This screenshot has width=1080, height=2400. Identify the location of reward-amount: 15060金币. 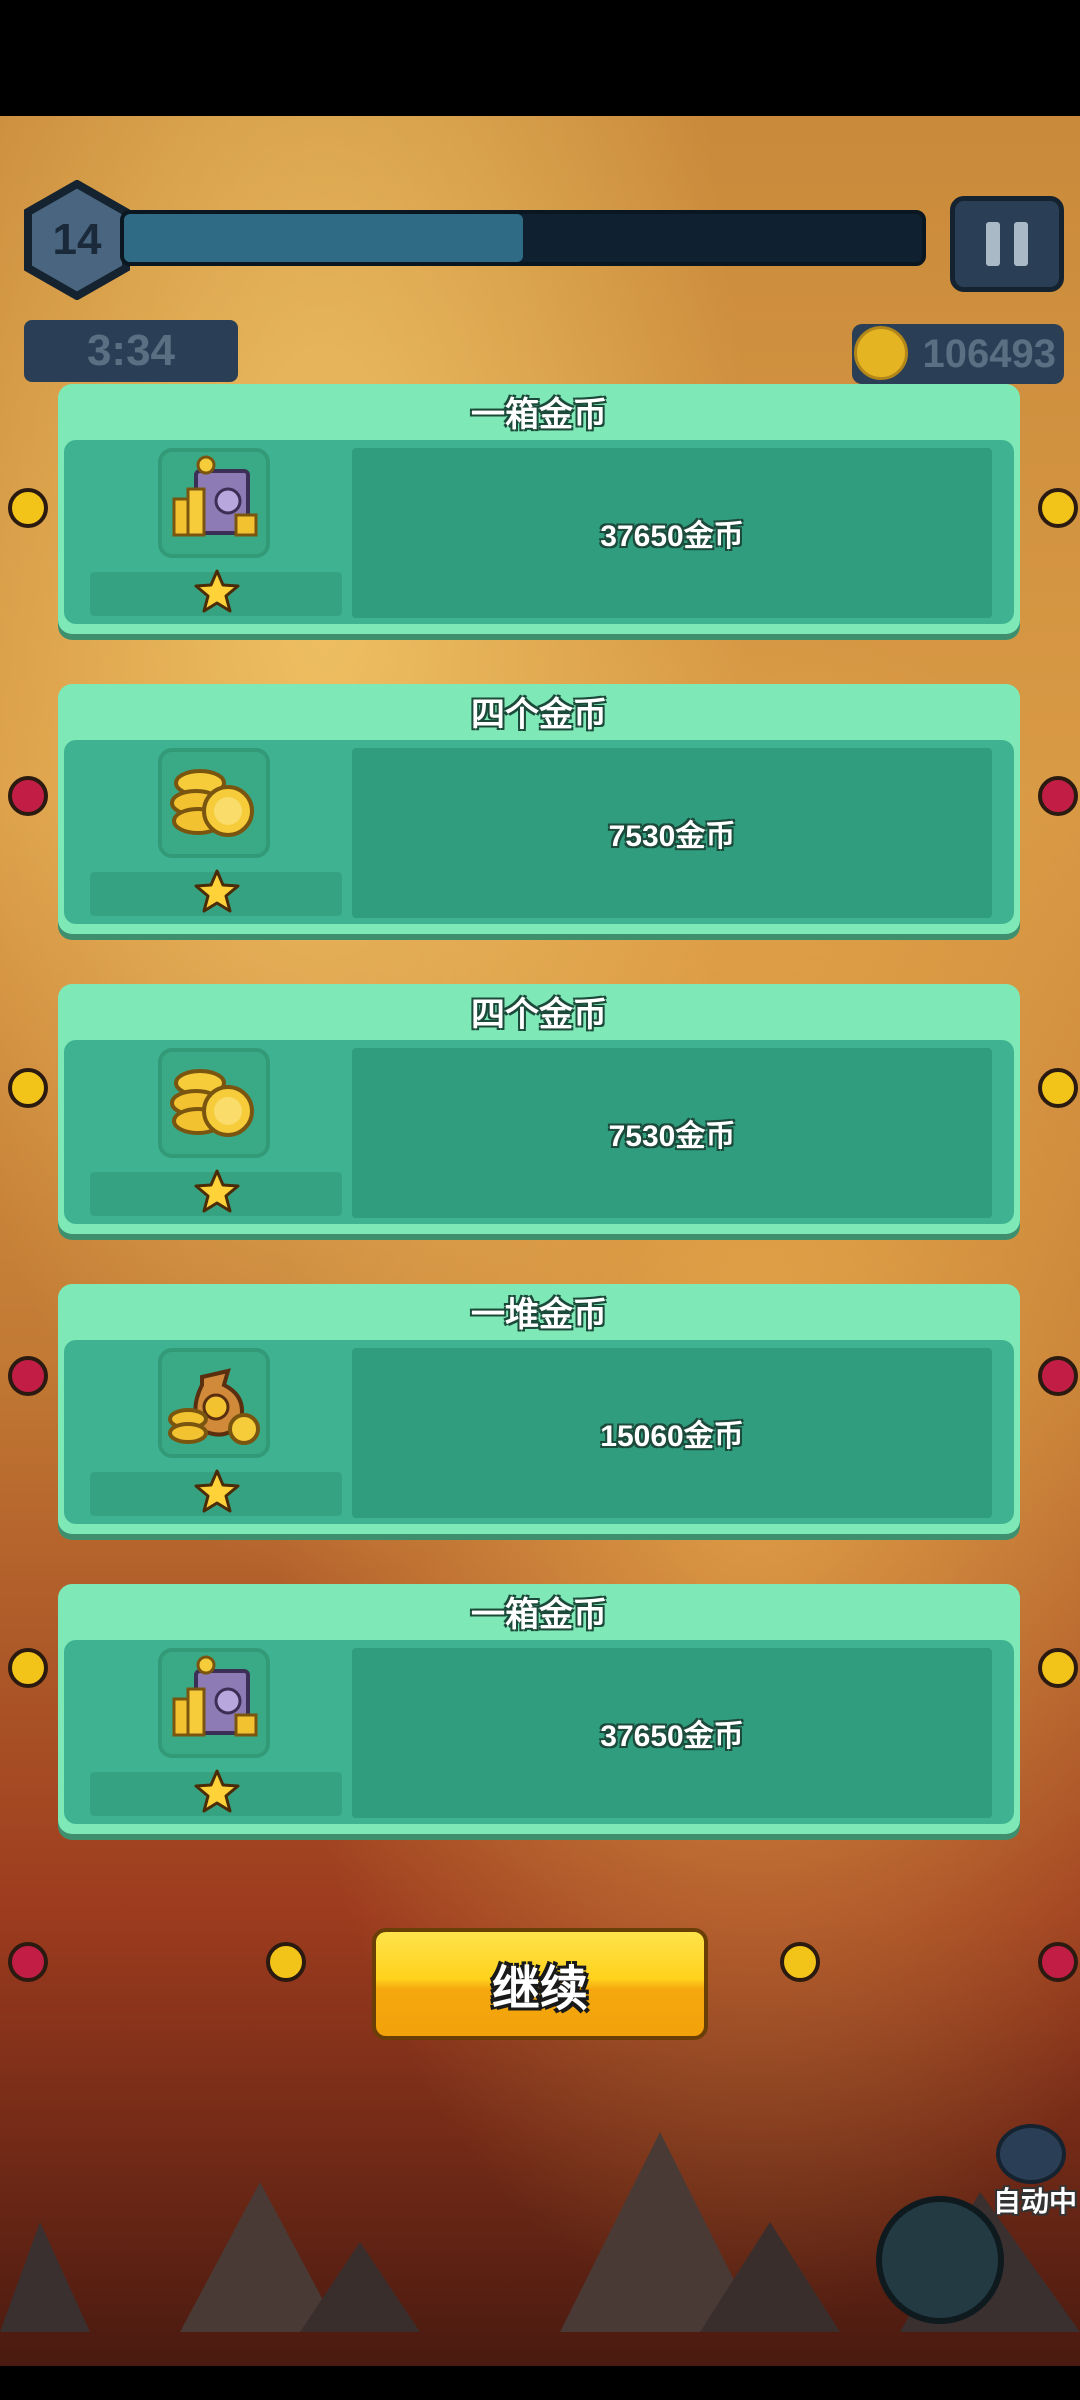
(672, 1433).